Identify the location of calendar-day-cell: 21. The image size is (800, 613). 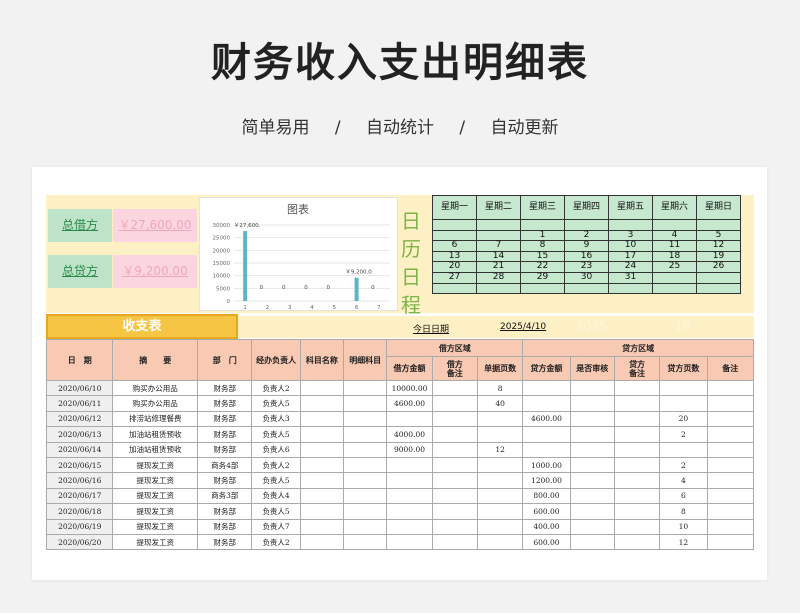
(498, 267).